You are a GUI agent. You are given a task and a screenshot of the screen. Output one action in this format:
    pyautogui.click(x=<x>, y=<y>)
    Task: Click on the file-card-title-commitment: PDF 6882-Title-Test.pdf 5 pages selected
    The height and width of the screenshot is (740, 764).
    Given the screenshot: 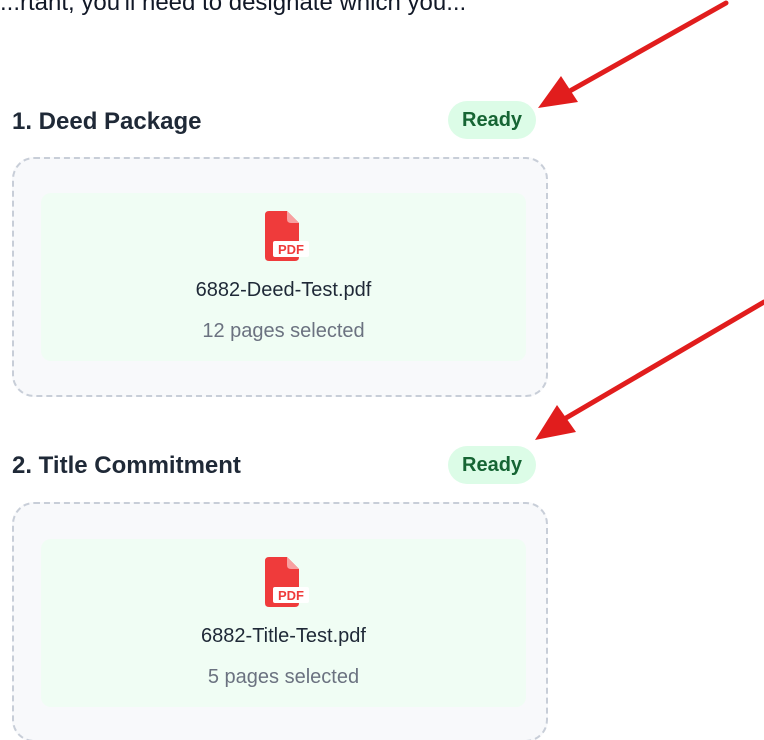 What is the action you would take?
    pyautogui.click(x=283, y=623)
    